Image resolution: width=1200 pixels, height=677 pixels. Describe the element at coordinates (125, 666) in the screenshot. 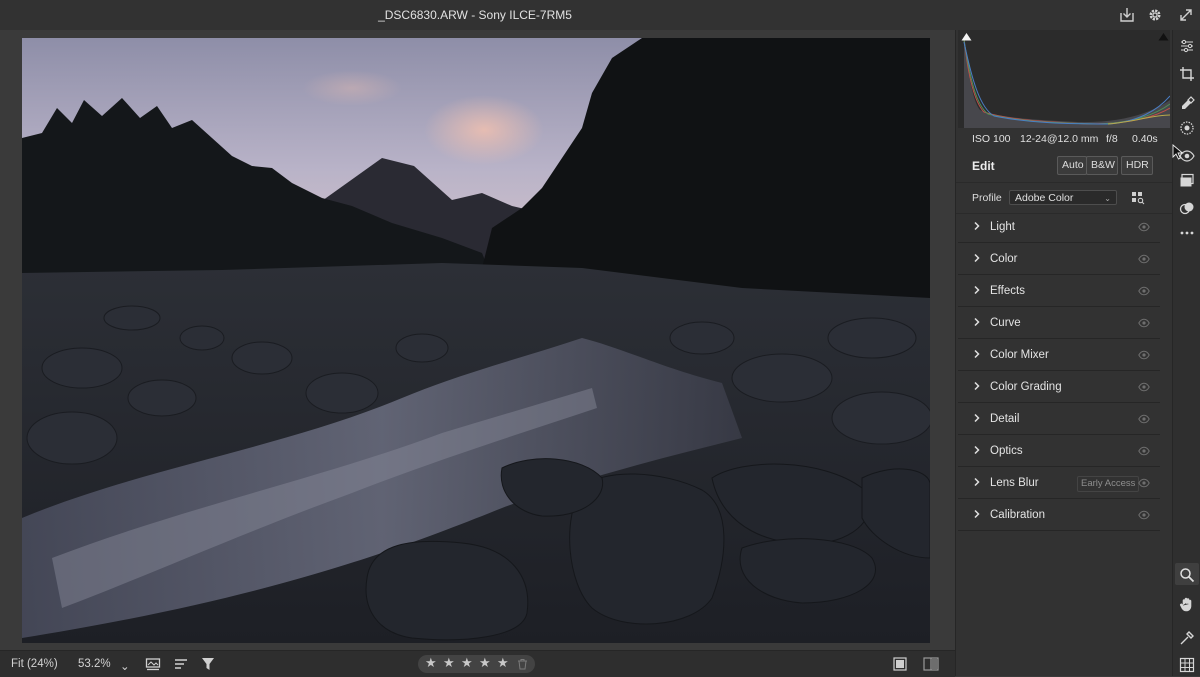

I see `zoom-dropdown-caret: ⌄` at that location.